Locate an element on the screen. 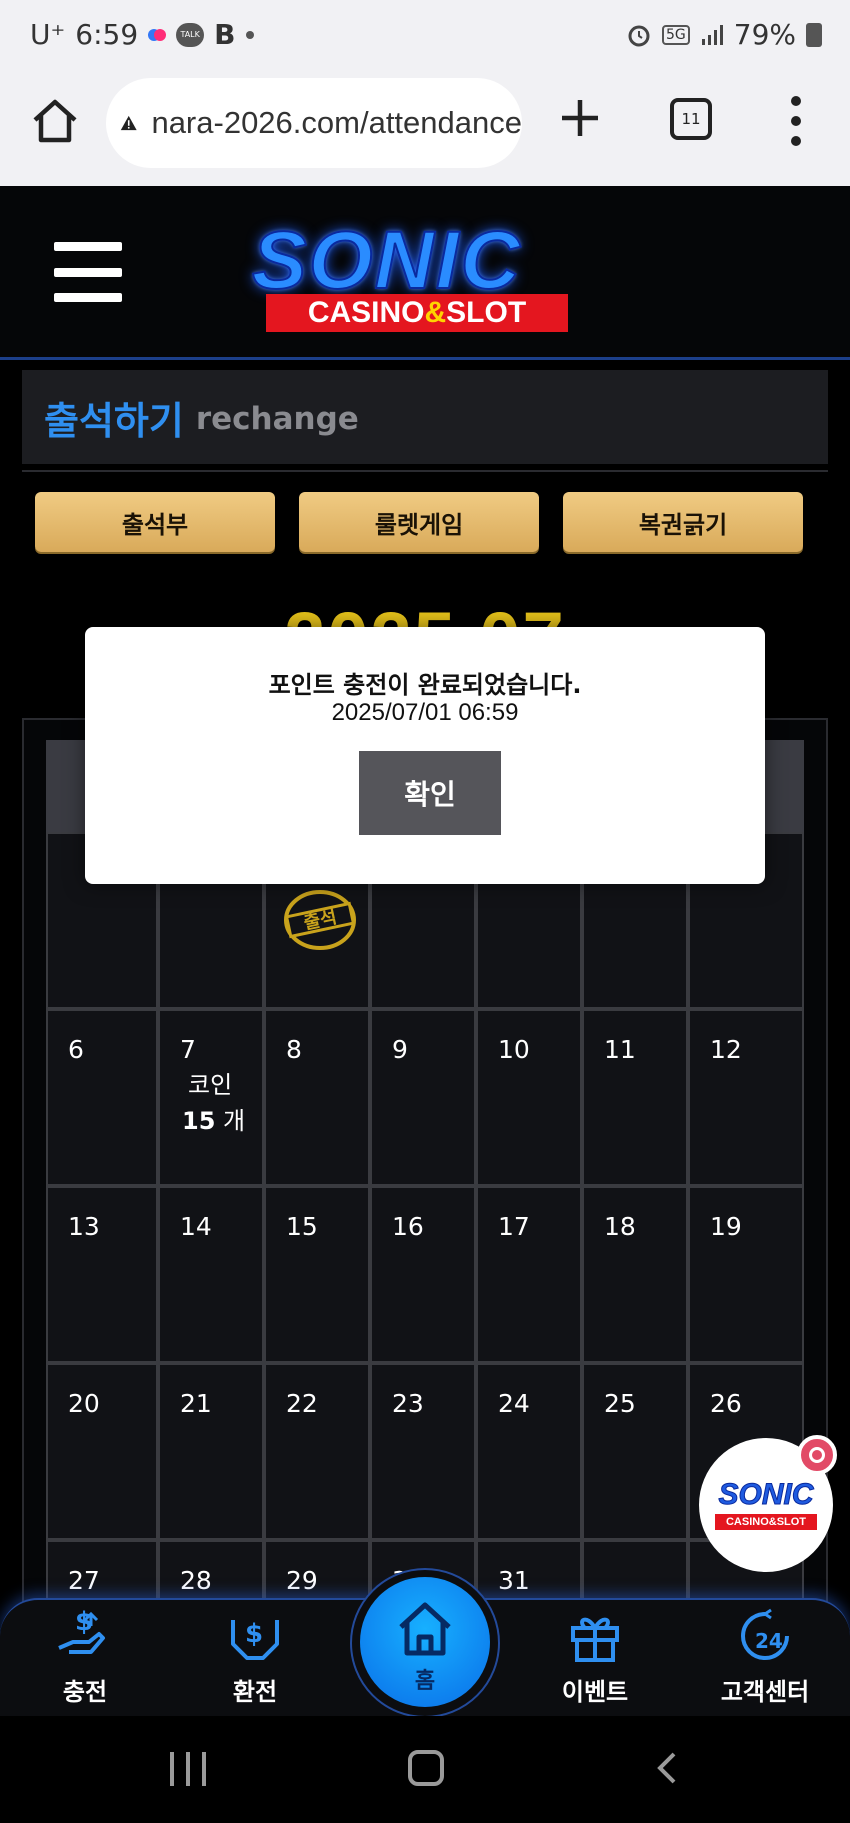  coin-reward-label: 코인 is located at coordinates (210, 1085).